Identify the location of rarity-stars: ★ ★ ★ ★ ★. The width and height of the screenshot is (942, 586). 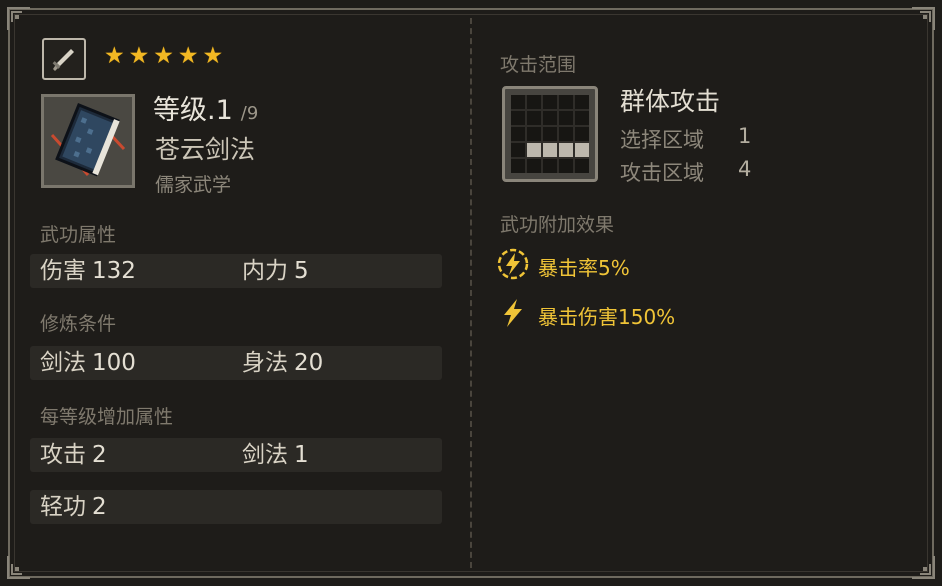
(163, 56).